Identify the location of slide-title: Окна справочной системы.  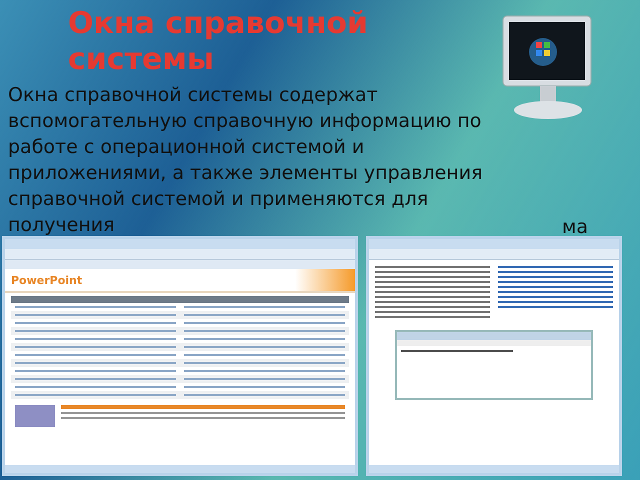
(219, 42).